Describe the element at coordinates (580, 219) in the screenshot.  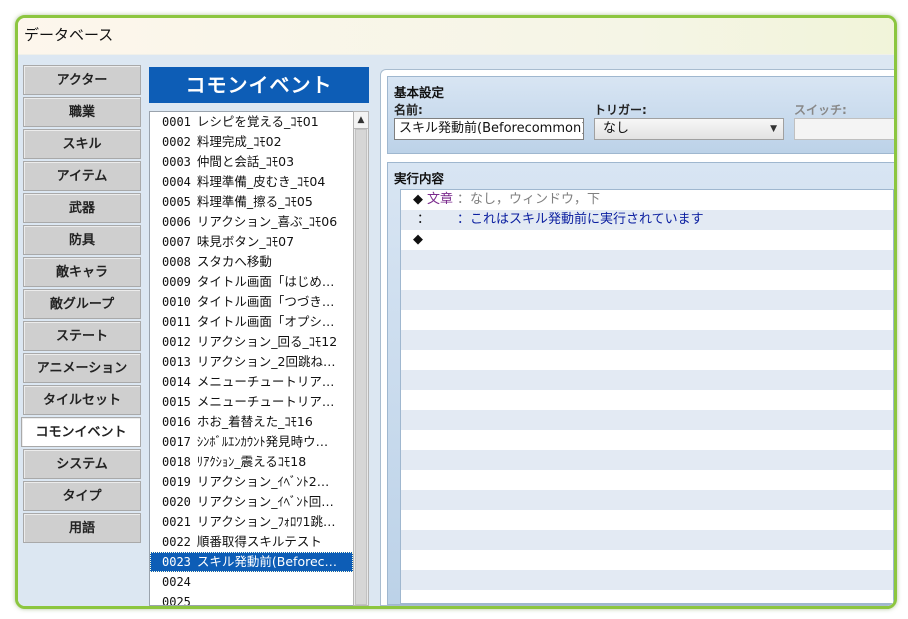
I see `command-text: ：これはスキル発動前に実行されています` at that location.